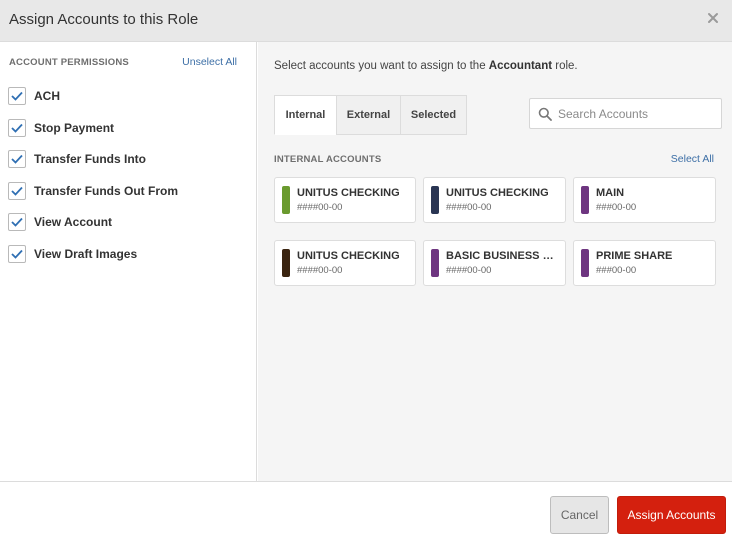  What do you see at coordinates (520, 66) in the screenshot?
I see `role-name: Accountant` at bounding box center [520, 66].